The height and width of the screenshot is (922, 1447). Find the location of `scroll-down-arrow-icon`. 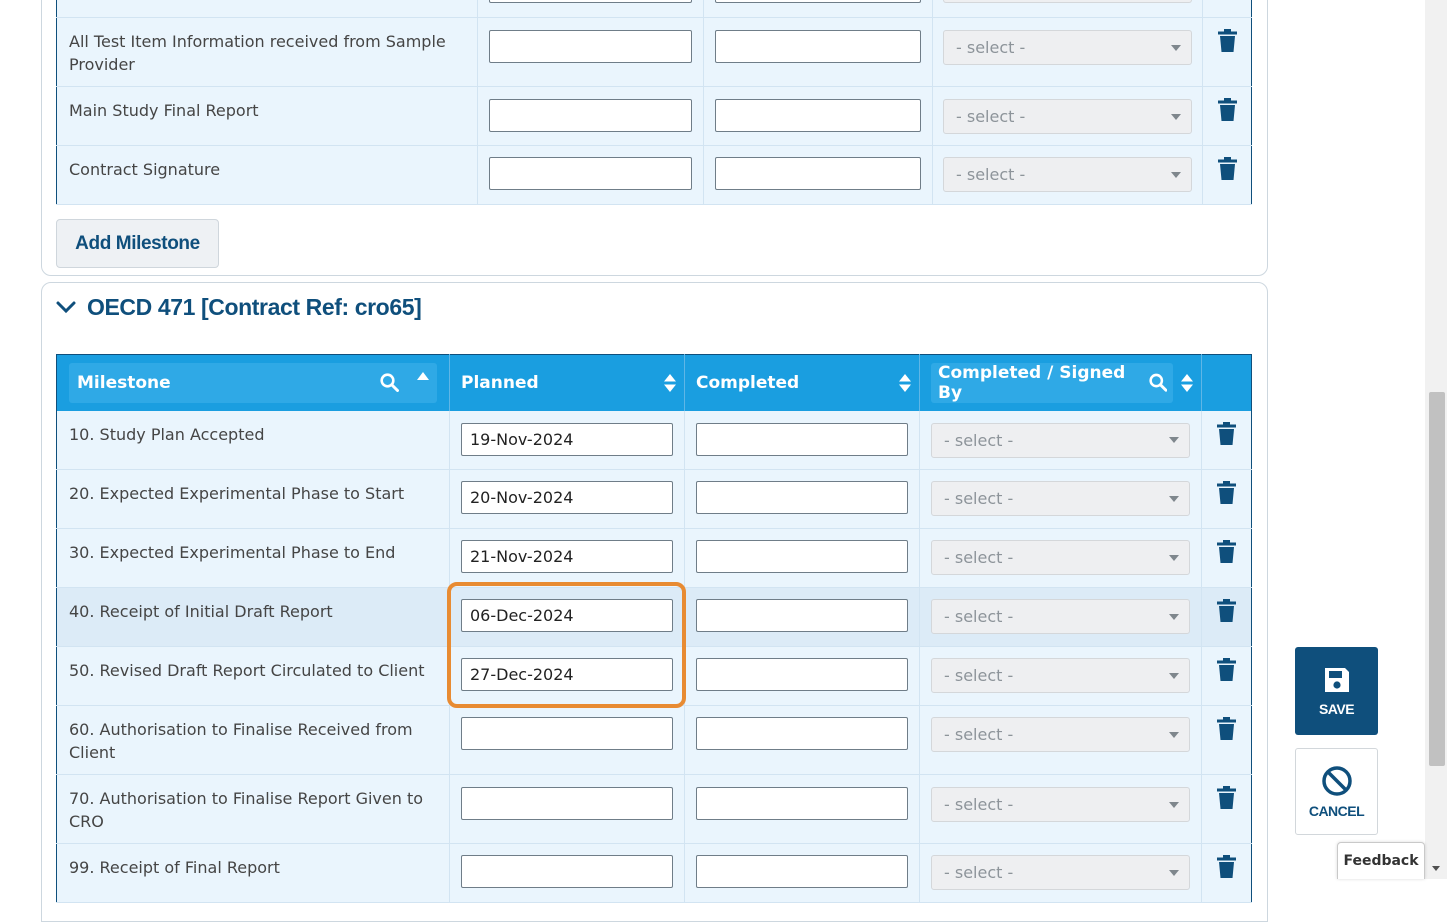

scroll-down-arrow-icon is located at coordinates (1436, 868).